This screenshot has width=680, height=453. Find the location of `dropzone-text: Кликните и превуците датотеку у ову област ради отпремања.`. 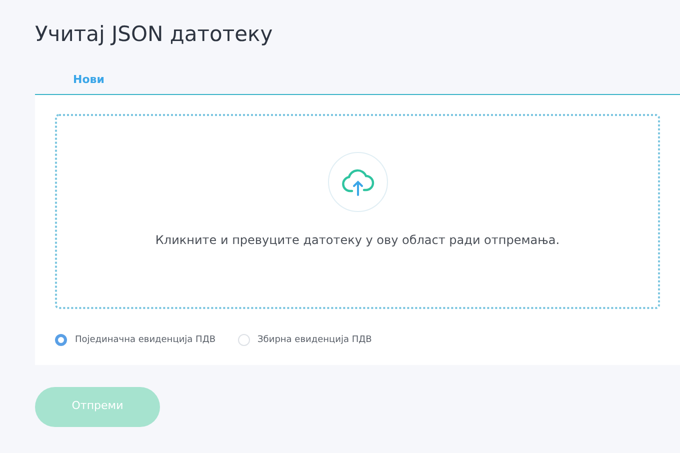

dropzone-text: Кликните и превуците датотеку у ову област ради отпремања. is located at coordinates (357, 240).